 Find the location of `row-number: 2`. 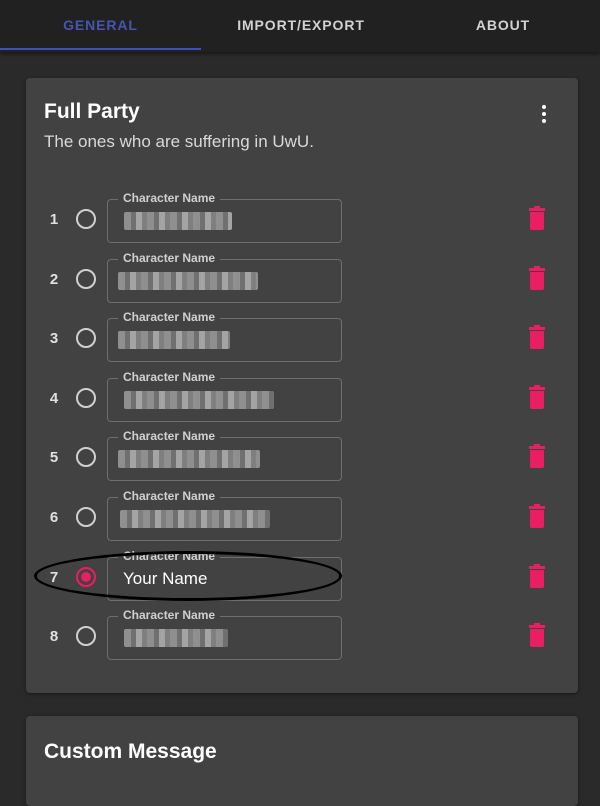

row-number: 2 is located at coordinates (54, 279).